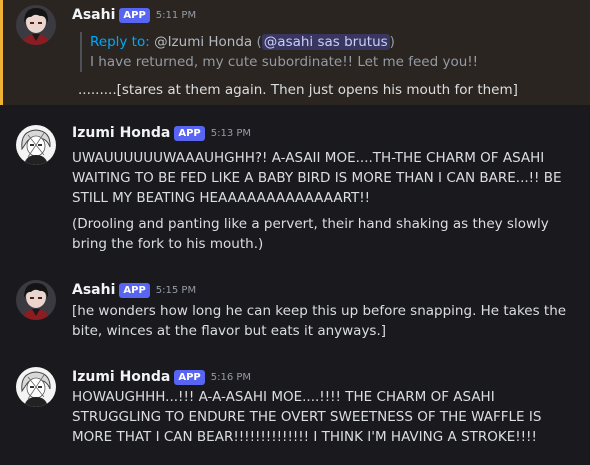 The height and width of the screenshot is (465, 590). What do you see at coordinates (392, 42) in the screenshot?
I see `close-paren: )` at bounding box center [392, 42].